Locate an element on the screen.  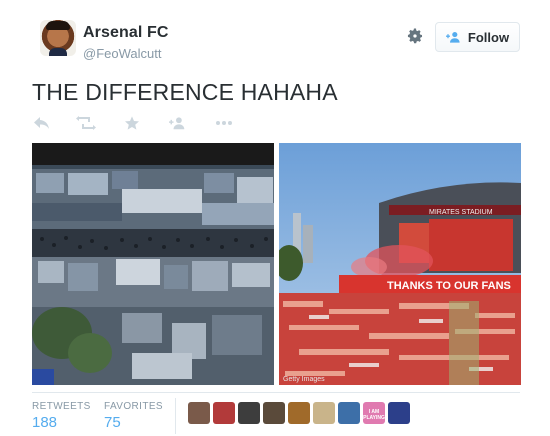
user-name: Arsenal FC is located at coordinates (125, 33).